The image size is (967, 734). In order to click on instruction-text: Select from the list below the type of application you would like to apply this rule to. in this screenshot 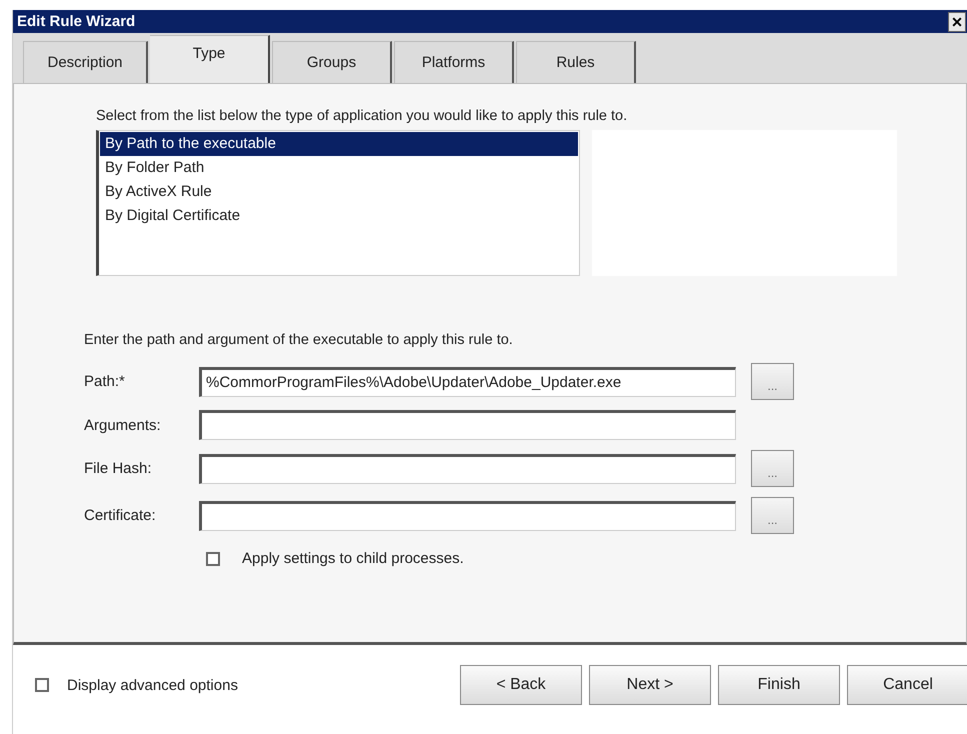, I will do `click(362, 116)`.